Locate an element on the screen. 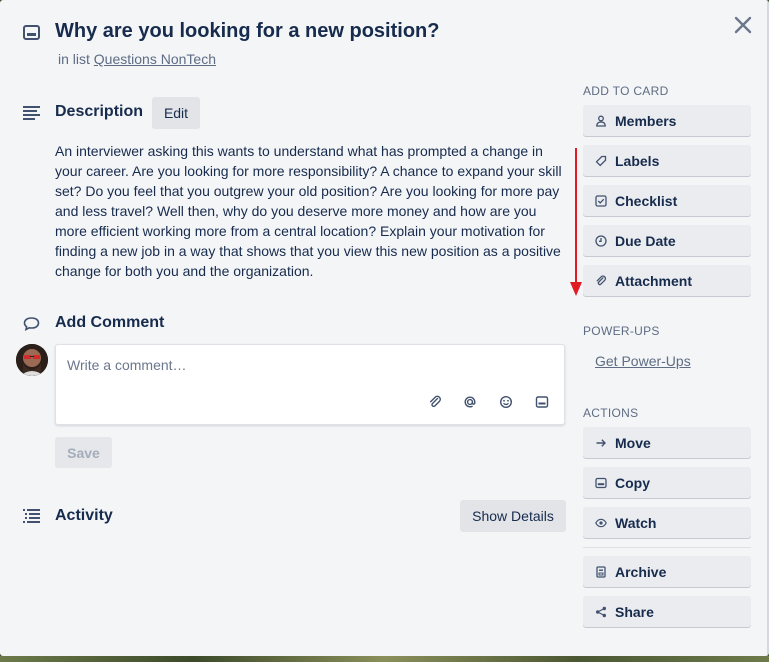 The image size is (769, 662). close-icon is located at coordinates (743, 25).